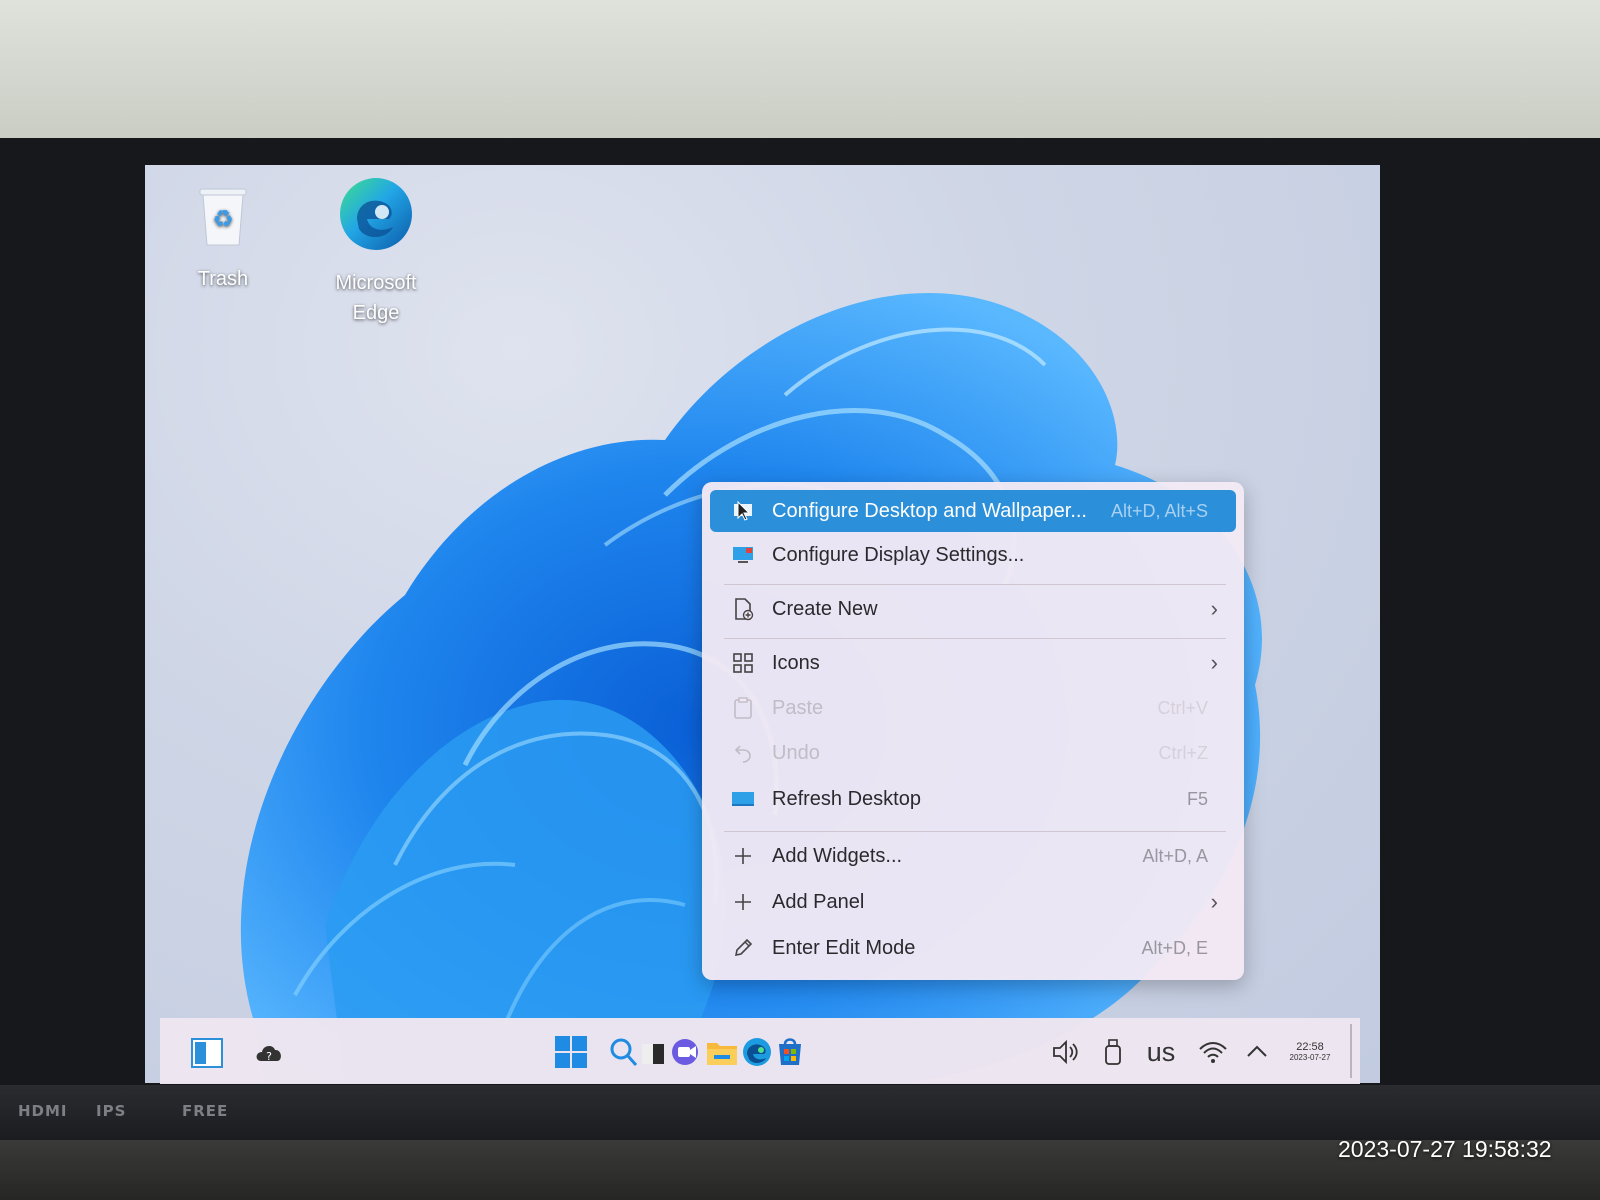 This screenshot has height=1200, width=1600. What do you see at coordinates (743, 609) in the screenshot?
I see `new-file-icon` at bounding box center [743, 609].